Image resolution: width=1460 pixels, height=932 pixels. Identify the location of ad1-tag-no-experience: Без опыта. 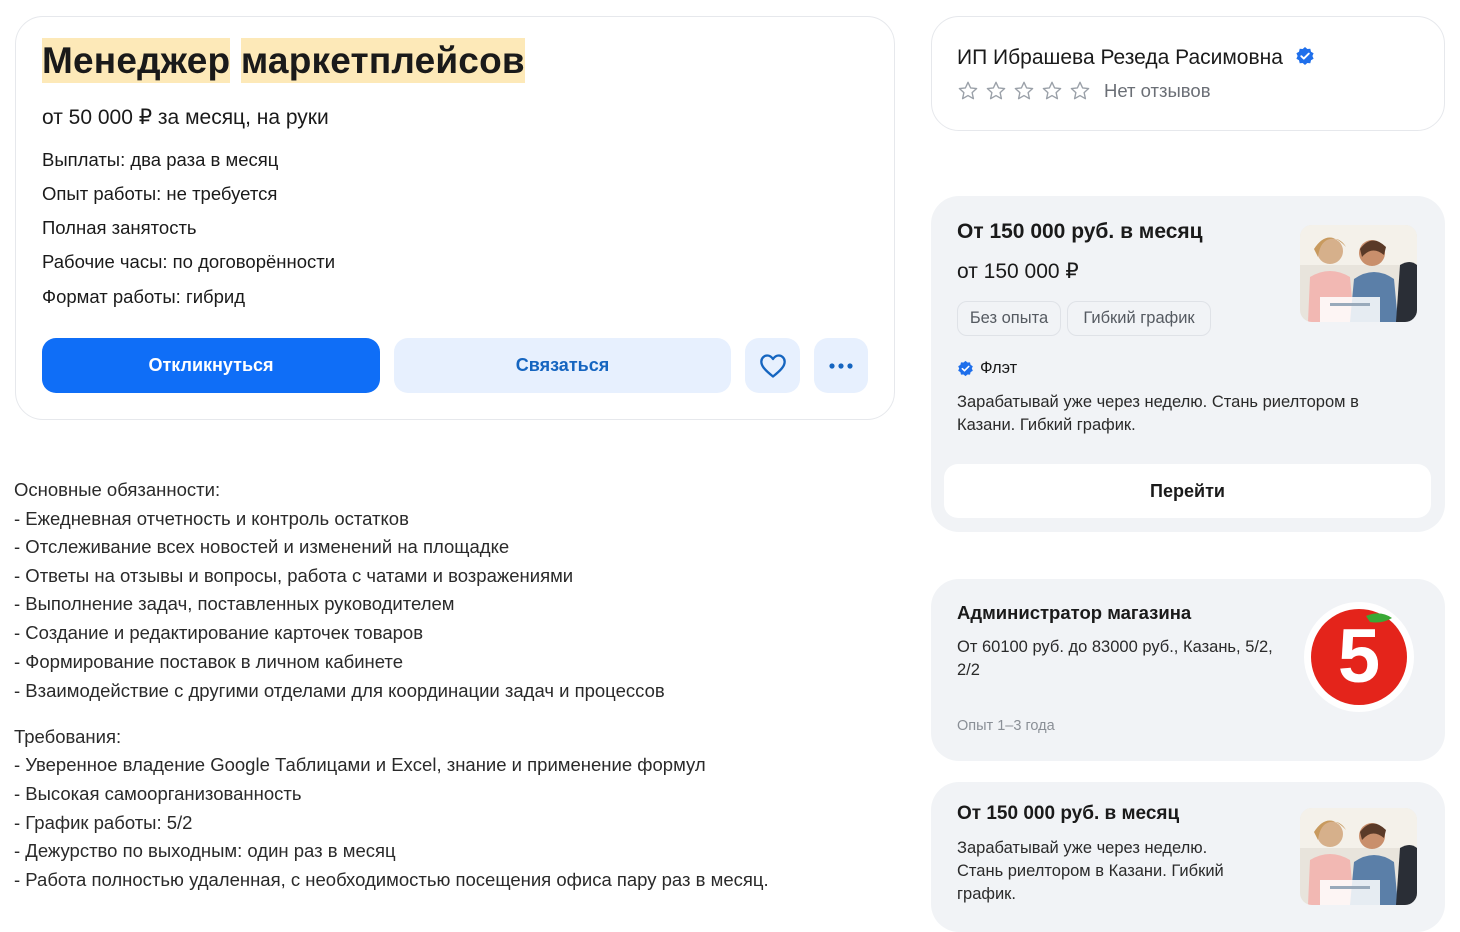
(1009, 318).